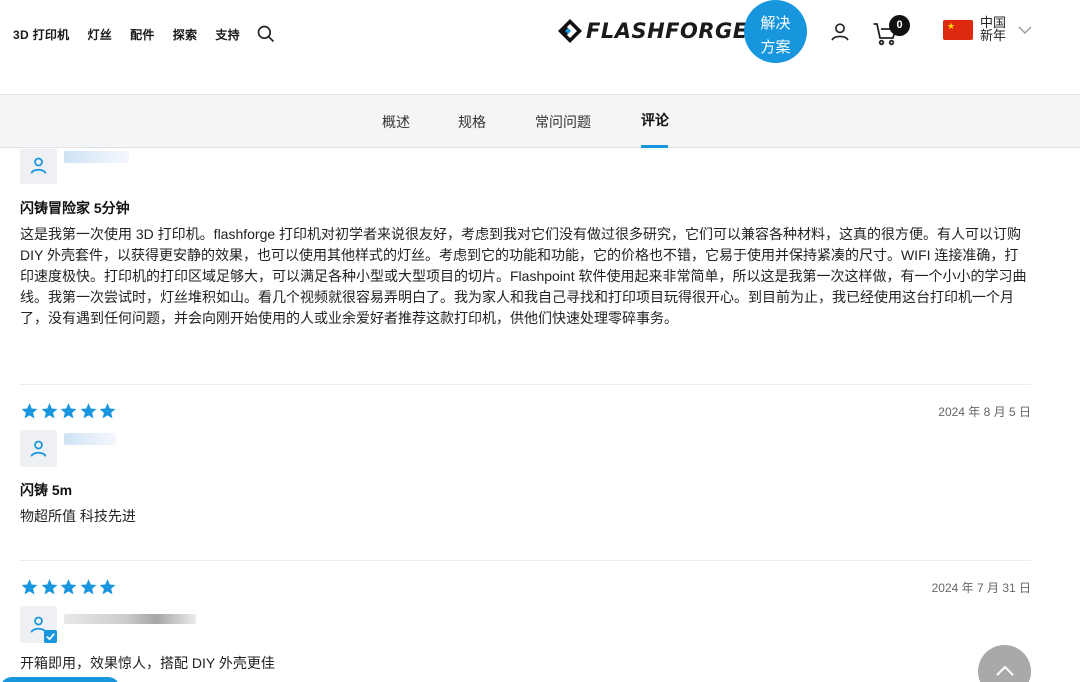  What do you see at coordinates (99, 34) in the screenshot?
I see `nav-filament: 灯丝` at bounding box center [99, 34].